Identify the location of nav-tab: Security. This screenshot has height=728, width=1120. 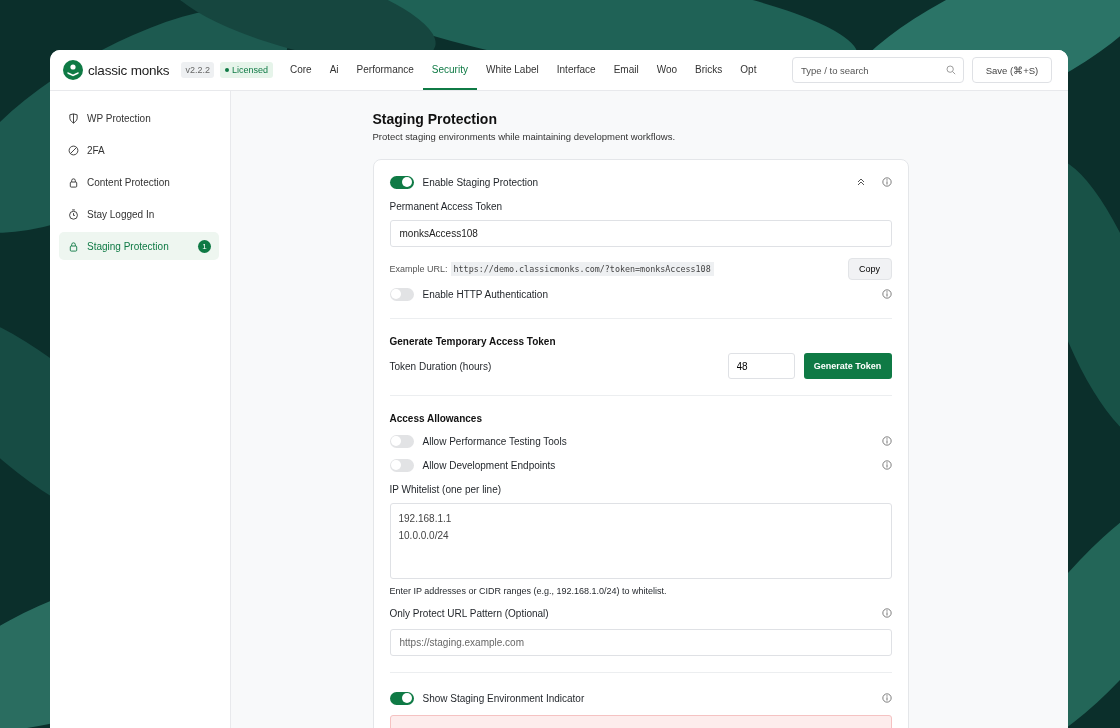
(449, 70).